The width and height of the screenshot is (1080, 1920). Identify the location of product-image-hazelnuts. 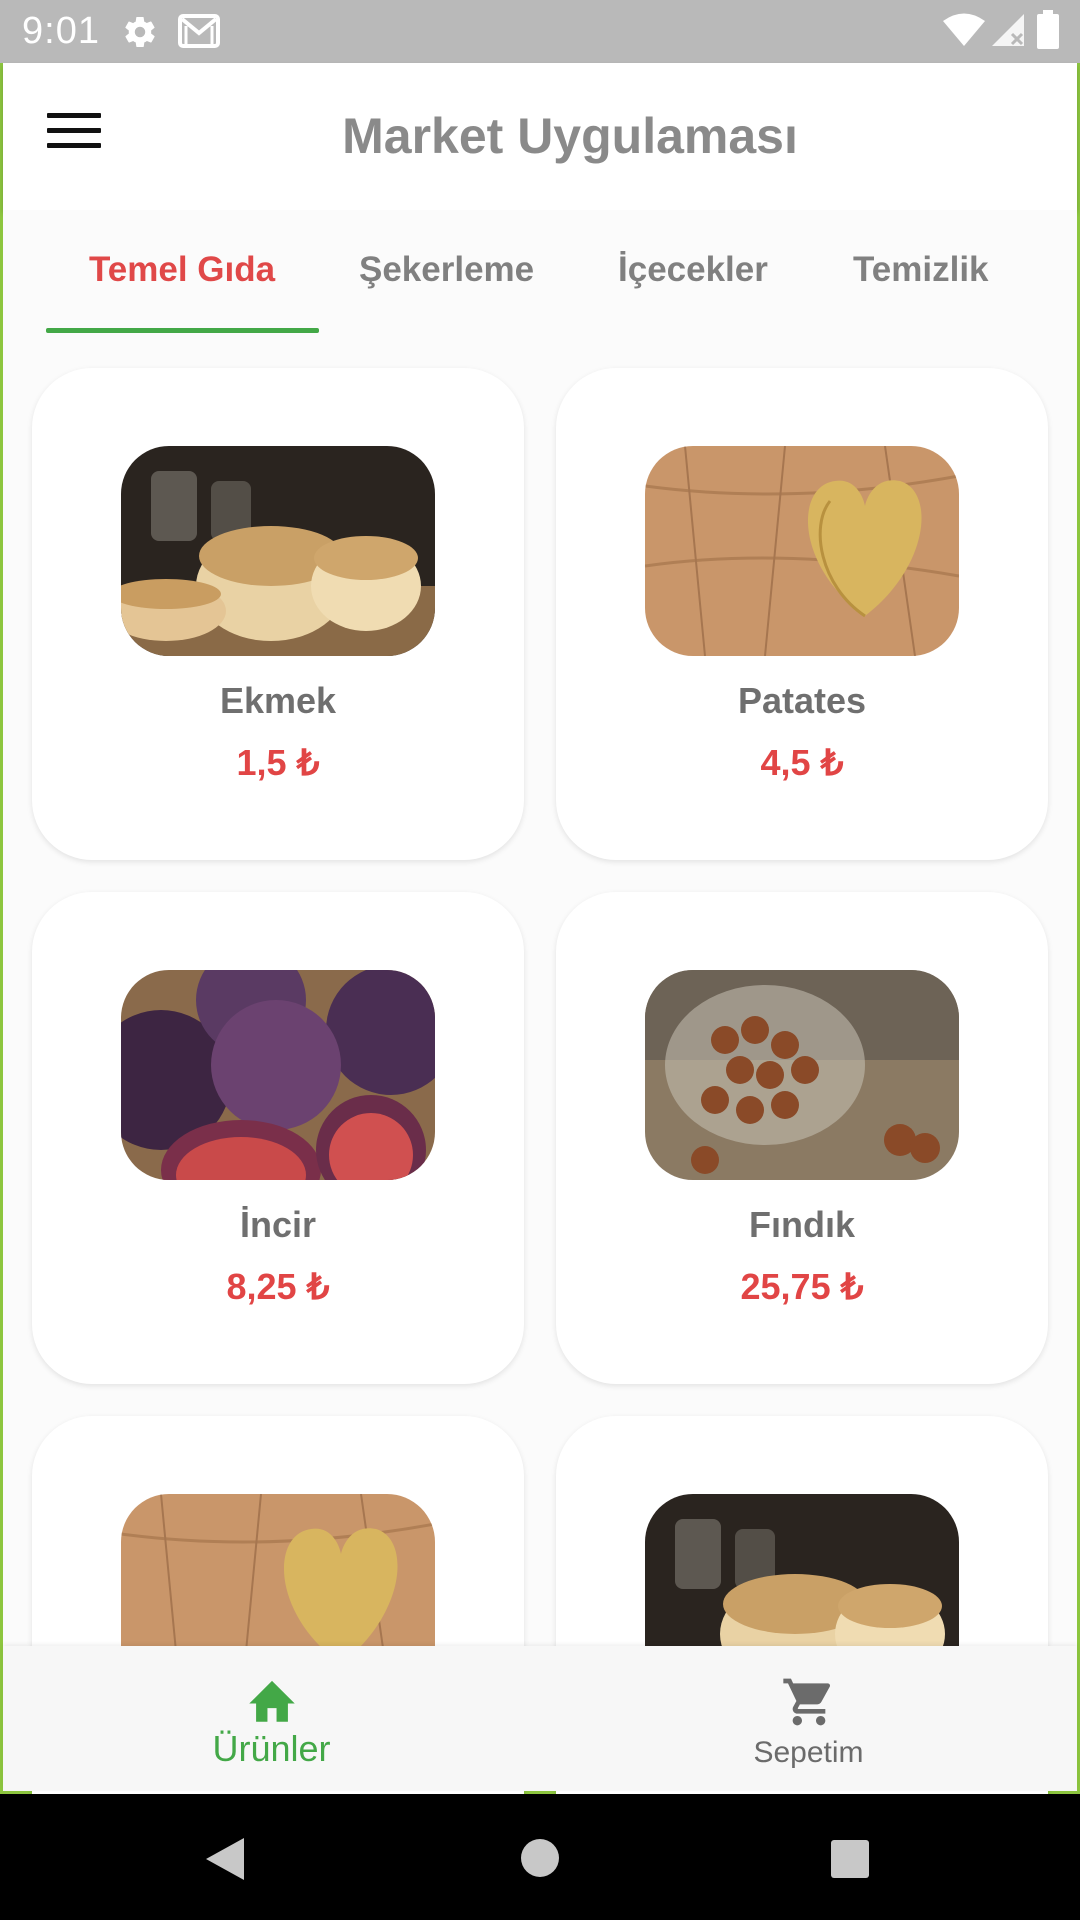
(802, 1075).